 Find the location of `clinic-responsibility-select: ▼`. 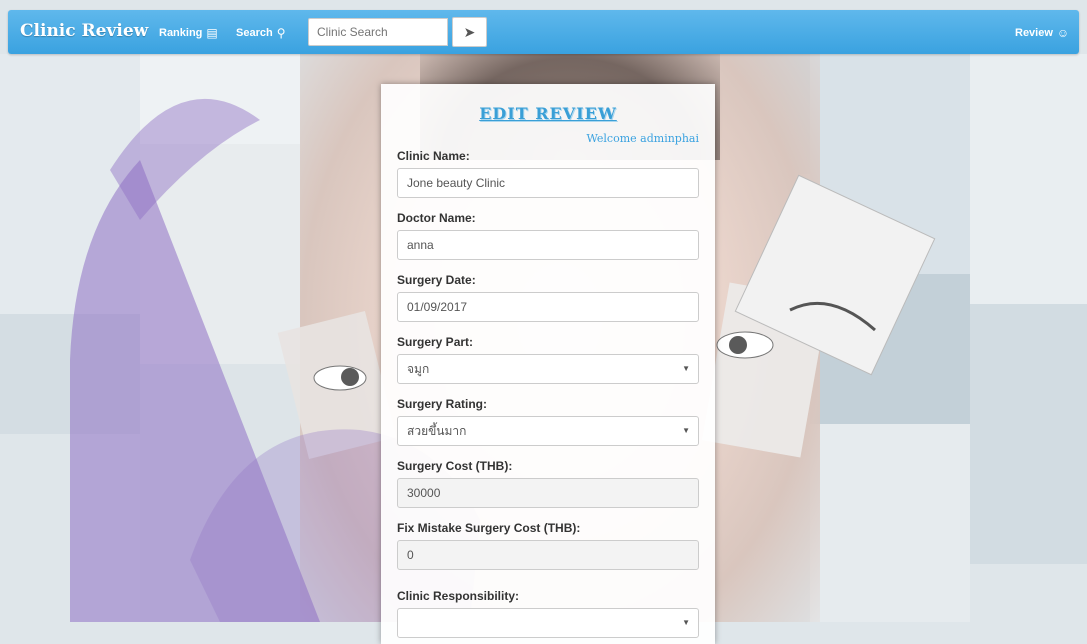

clinic-responsibility-select: ▼ is located at coordinates (548, 623).